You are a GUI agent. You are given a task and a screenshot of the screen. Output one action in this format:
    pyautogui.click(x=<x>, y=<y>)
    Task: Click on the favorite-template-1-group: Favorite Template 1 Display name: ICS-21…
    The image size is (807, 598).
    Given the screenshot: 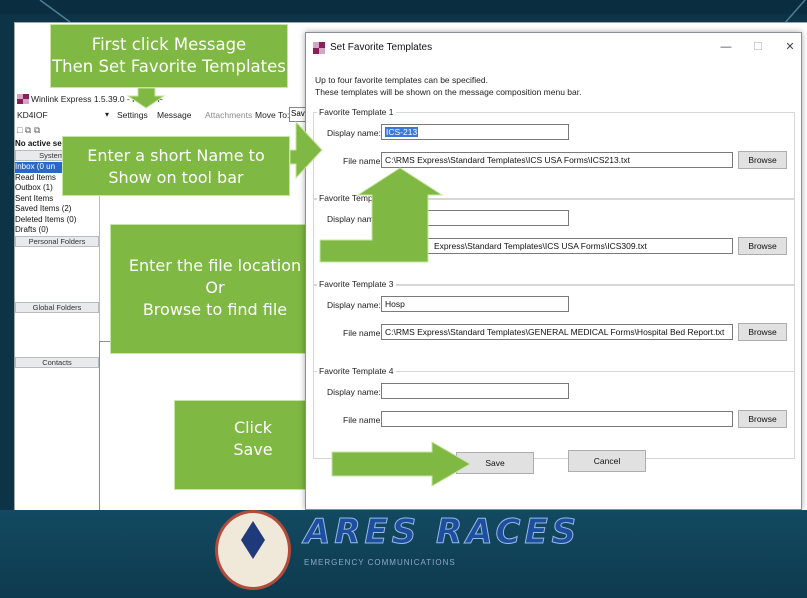 What is the action you would take?
    pyautogui.click(x=554, y=153)
    